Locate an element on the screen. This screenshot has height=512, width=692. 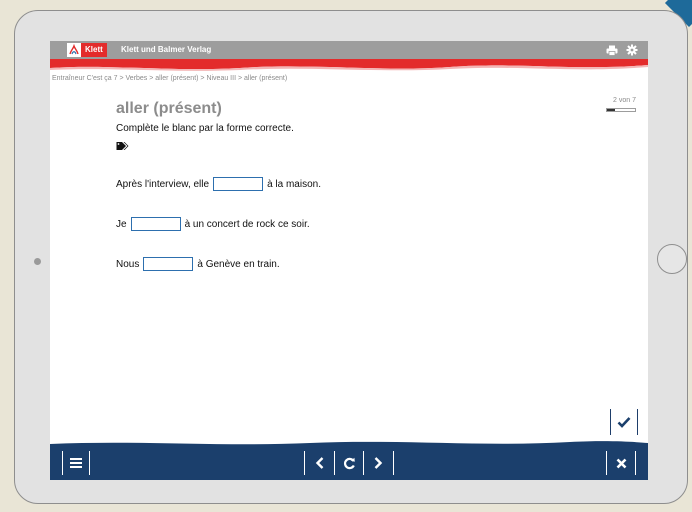
next-button is located at coordinates (378, 463).